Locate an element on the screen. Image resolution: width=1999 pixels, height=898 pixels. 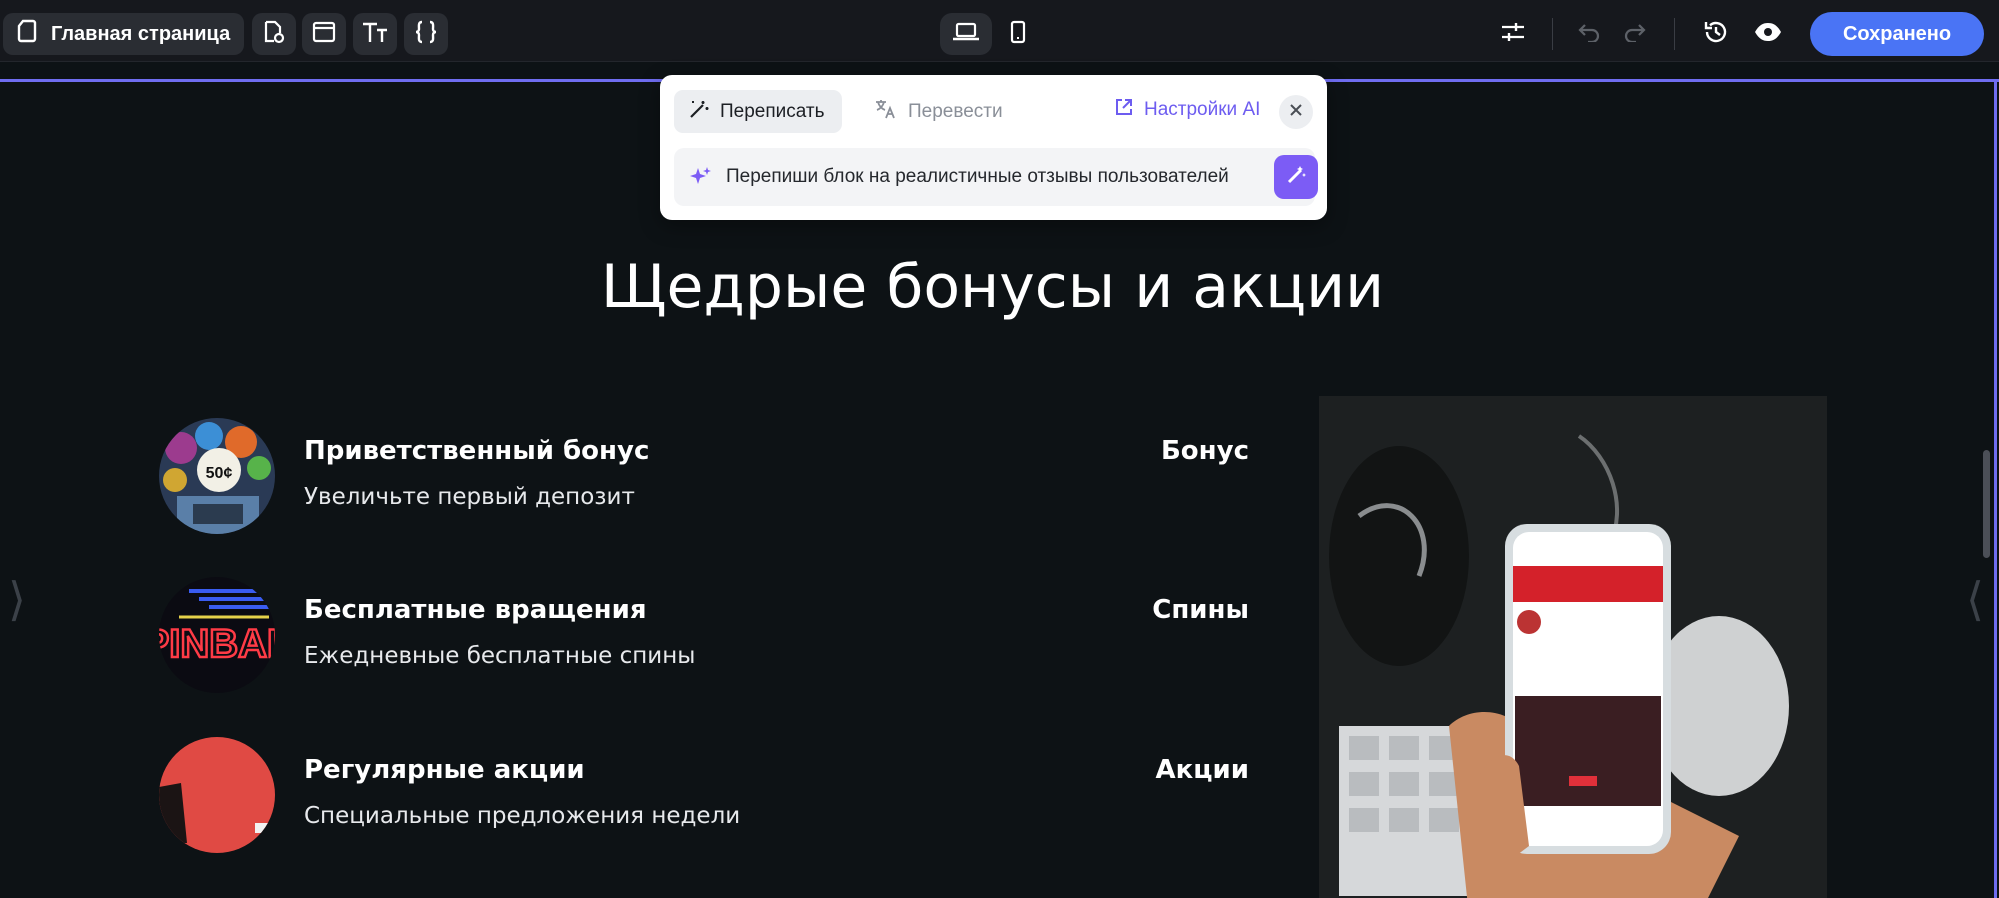
page-icon is located at coordinates (27, 34).